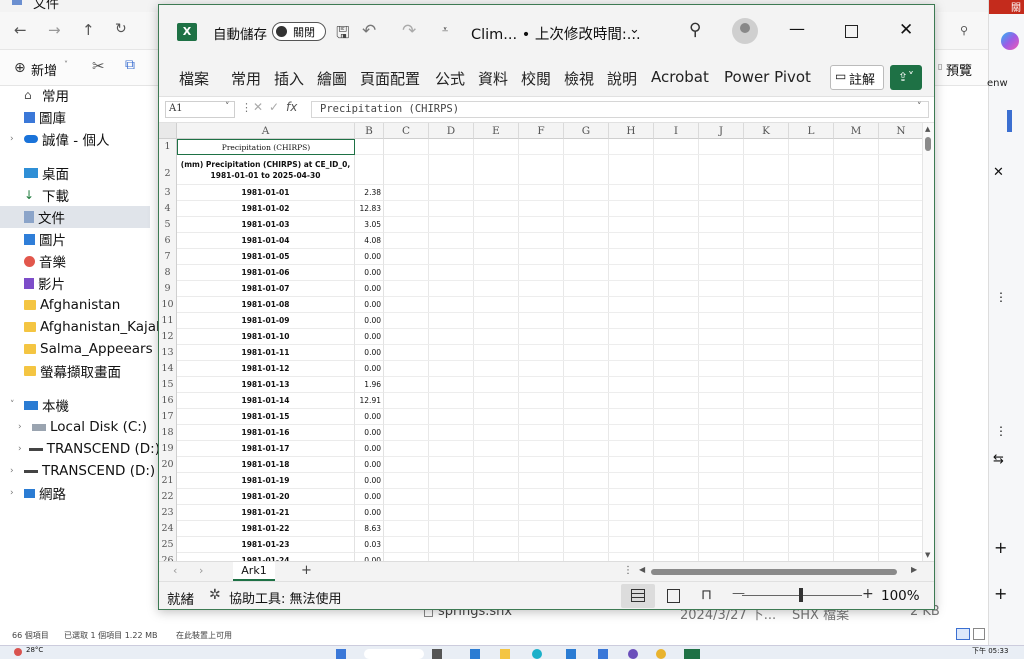 This screenshot has height=659, width=1024. What do you see at coordinates (168, 289) in the screenshot?
I see `row-header: 9` at bounding box center [168, 289].